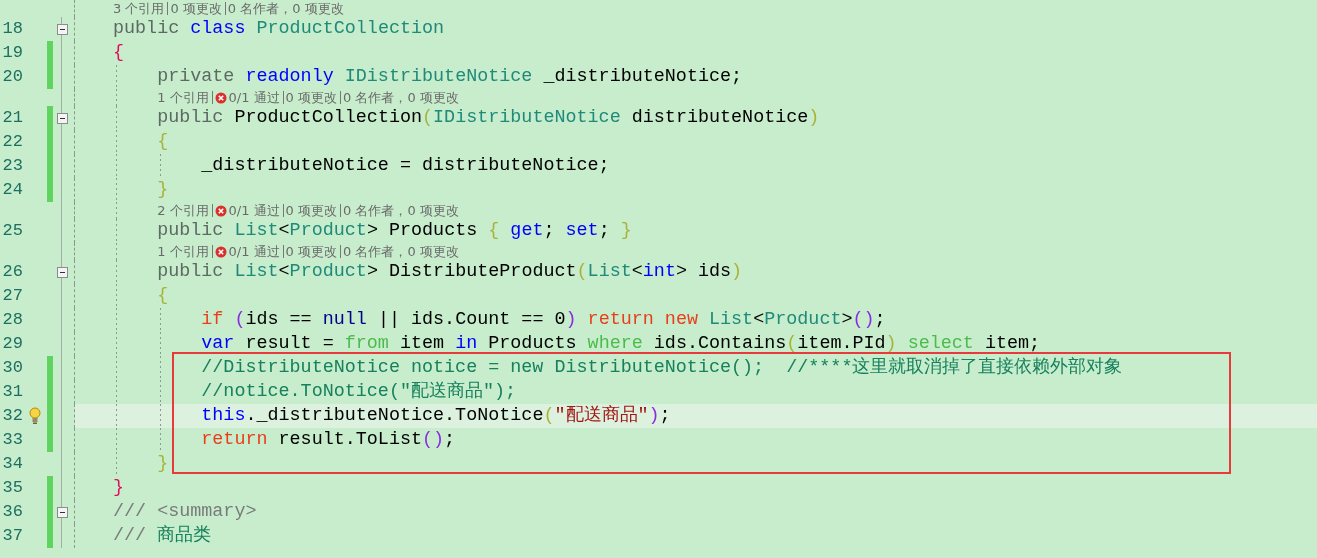 This screenshot has width=1317, height=558. I want to click on line-number: 34, so click(12, 464).